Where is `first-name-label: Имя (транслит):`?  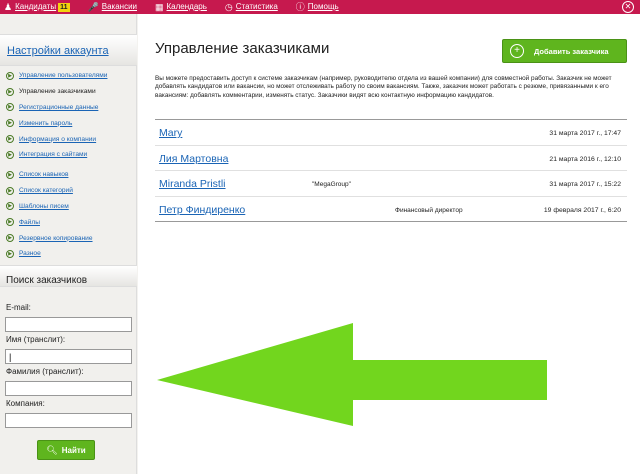
first-name-label: Имя (транслит): is located at coordinates (36, 339).